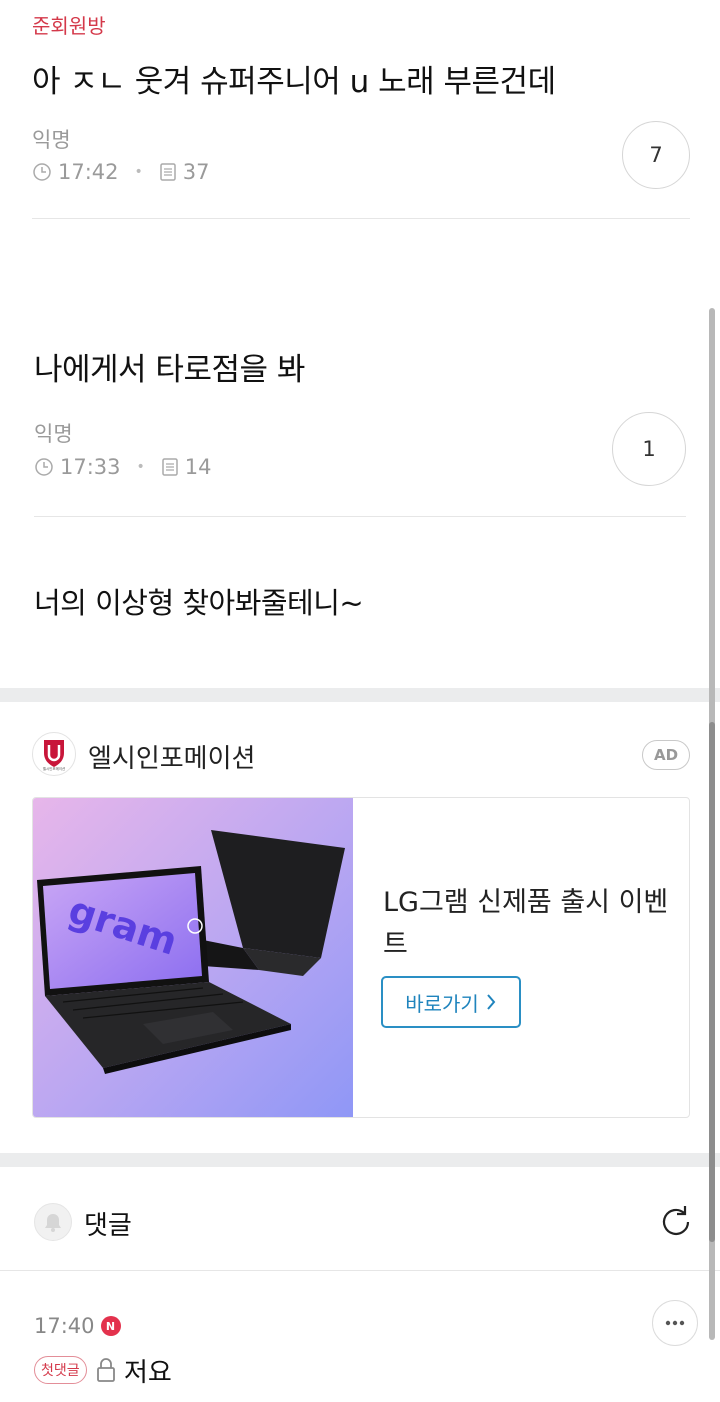 The height and width of the screenshot is (1402, 720). What do you see at coordinates (712, 982) in the screenshot?
I see `scrollbar-thumb` at bounding box center [712, 982].